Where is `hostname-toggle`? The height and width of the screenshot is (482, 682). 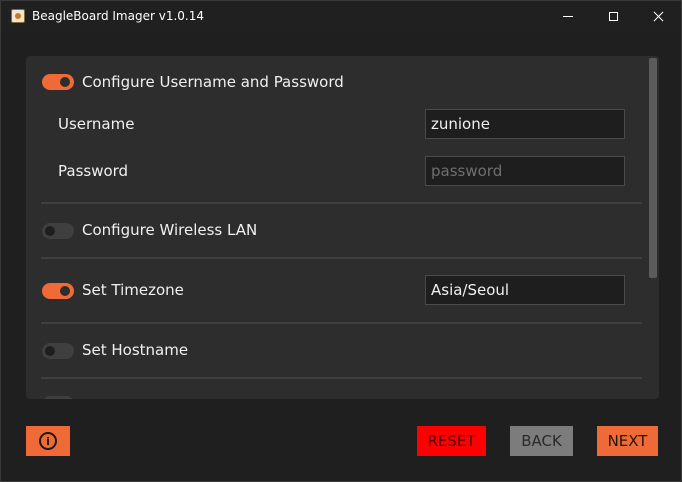
hostname-toggle is located at coordinates (58, 351).